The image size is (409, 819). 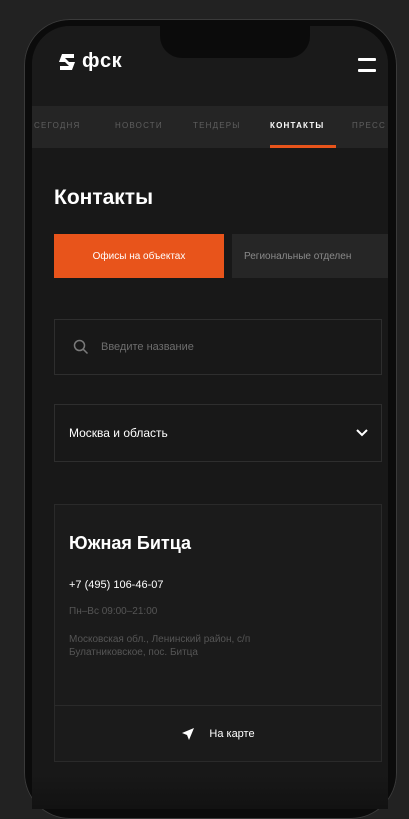 I want to click on section-nav: СЕГОДНЯ НОВОСТИ ТЕНДЕРЫ КОНТАКТЫ ПРЕСС, so click(x=210, y=127).